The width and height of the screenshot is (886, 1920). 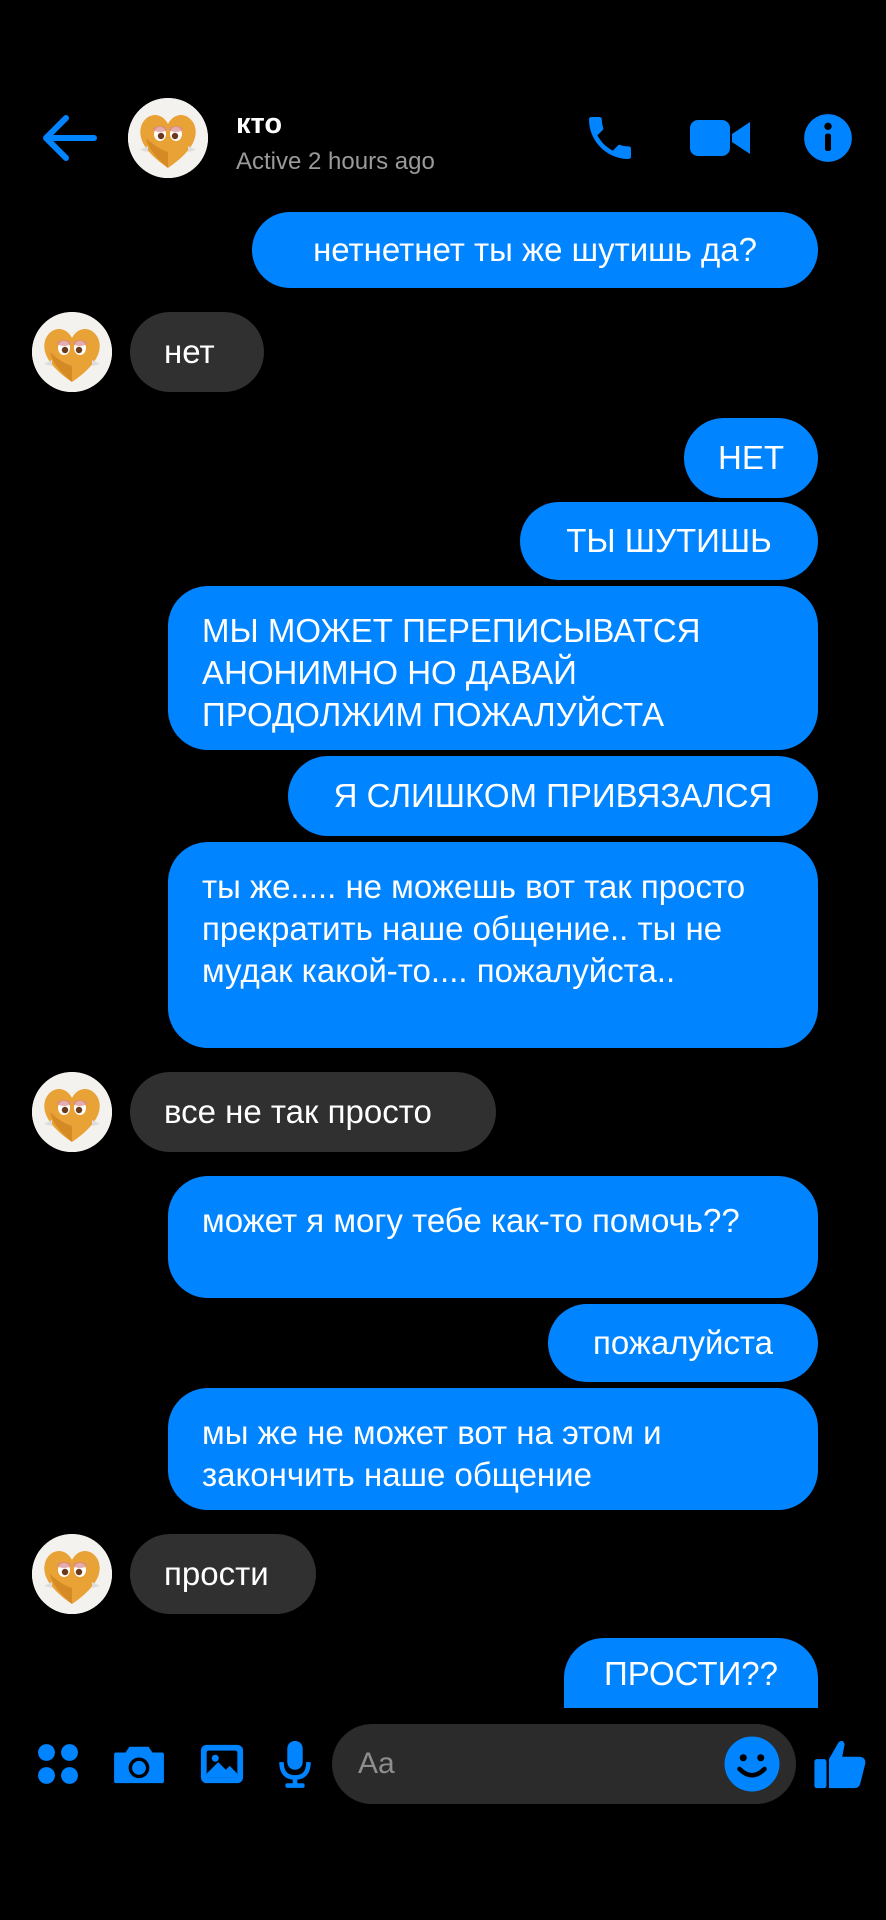 What do you see at coordinates (335, 161) in the screenshot?
I see `contact-status: Active 2 hours ago` at bounding box center [335, 161].